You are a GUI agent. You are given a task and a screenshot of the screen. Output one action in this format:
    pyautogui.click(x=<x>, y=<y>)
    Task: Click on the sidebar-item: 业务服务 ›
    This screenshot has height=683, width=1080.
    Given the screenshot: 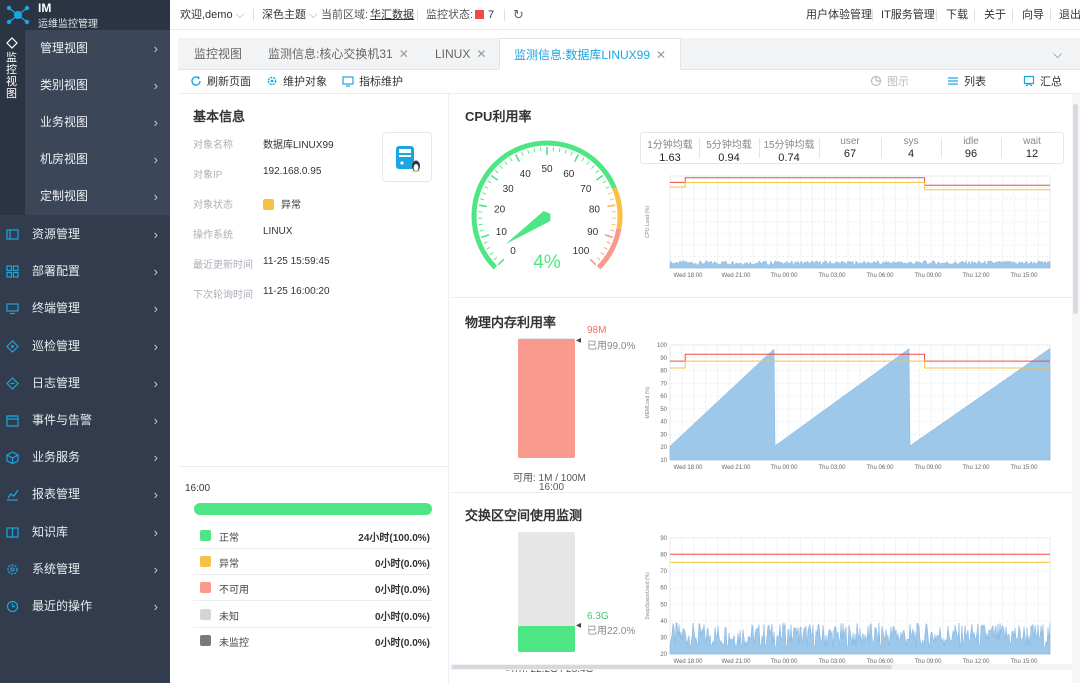 What is the action you would take?
    pyautogui.click(x=85, y=457)
    